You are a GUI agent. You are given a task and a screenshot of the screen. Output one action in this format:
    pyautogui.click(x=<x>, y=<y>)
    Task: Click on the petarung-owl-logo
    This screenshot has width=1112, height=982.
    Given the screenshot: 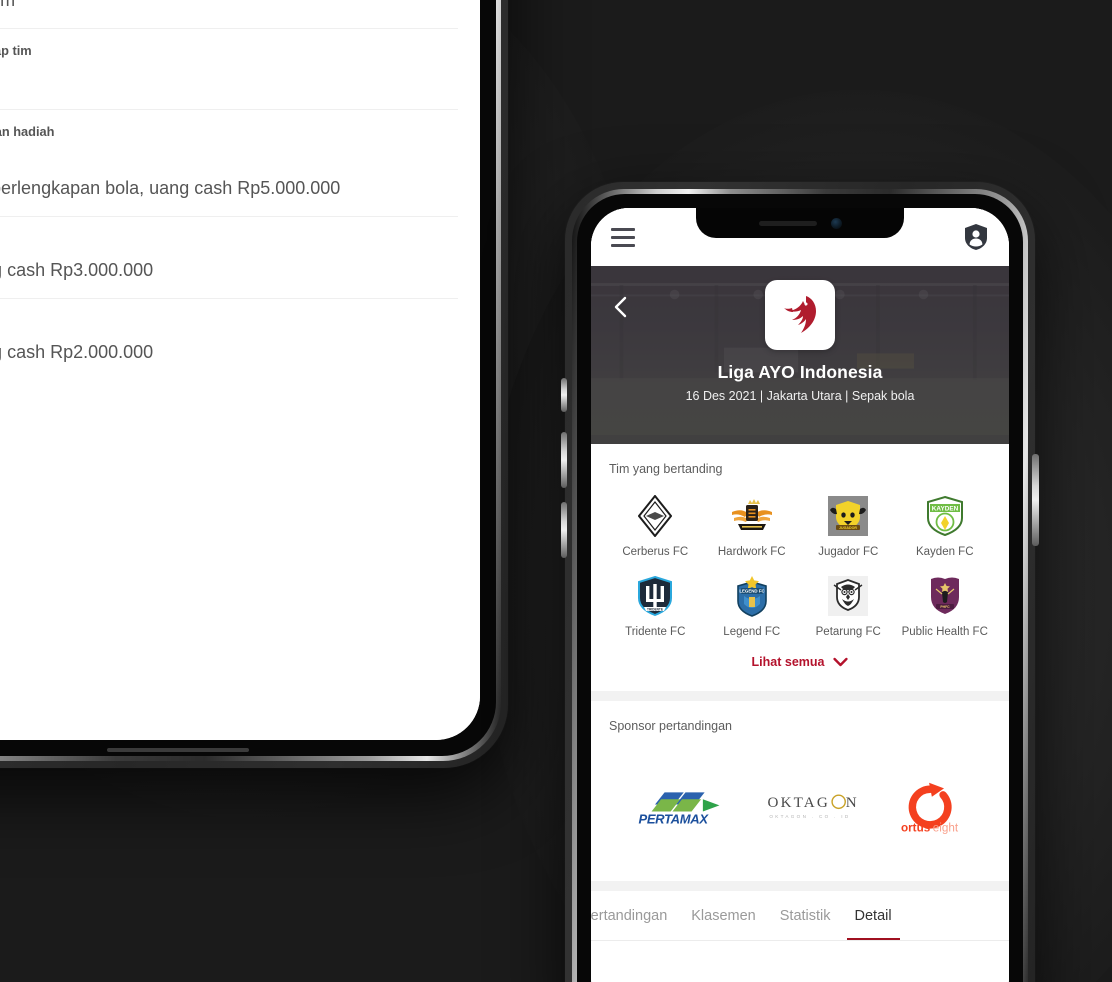 What is the action you would take?
    pyautogui.click(x=848, y=596)
    